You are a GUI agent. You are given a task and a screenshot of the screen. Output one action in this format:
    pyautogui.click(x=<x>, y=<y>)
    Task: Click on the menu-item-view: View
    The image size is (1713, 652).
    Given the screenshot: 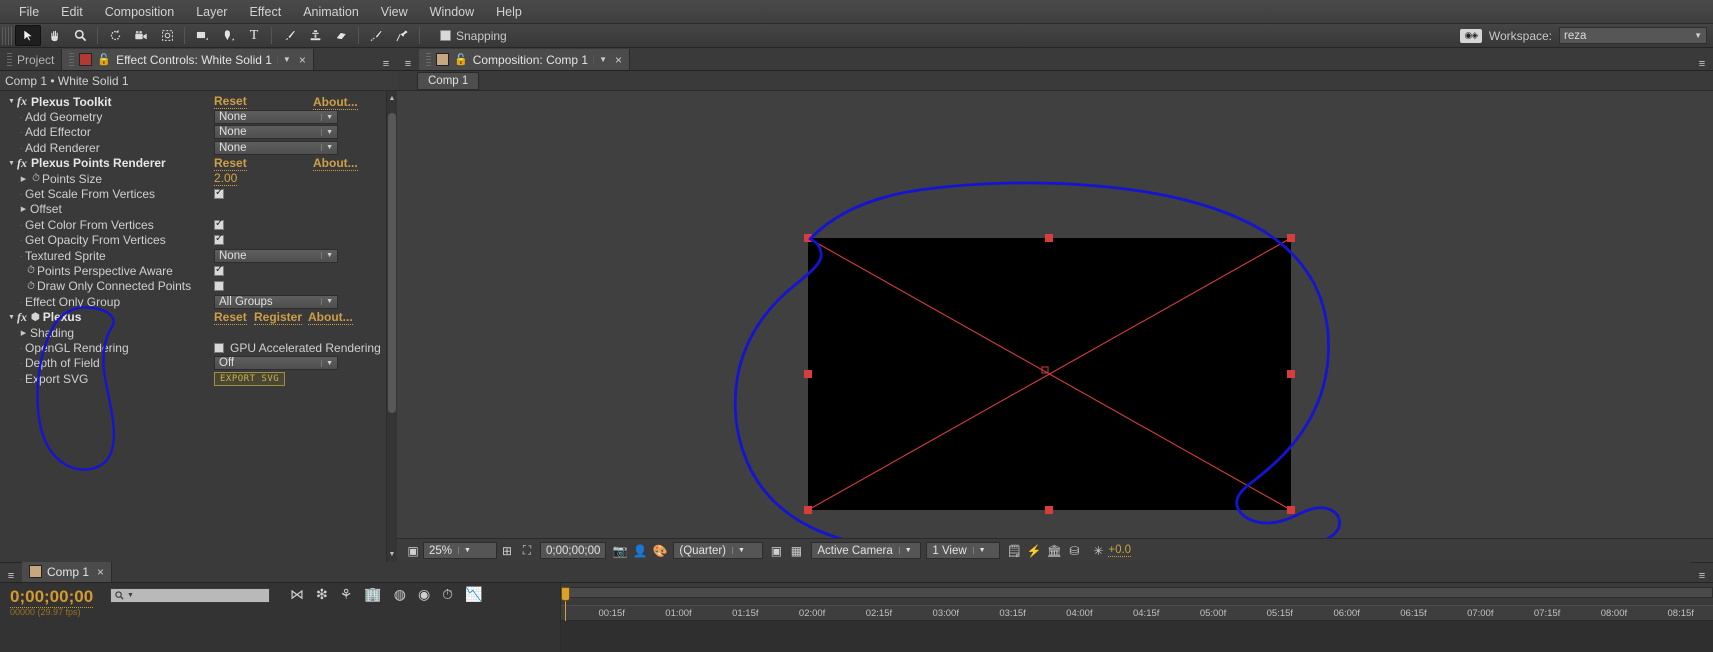 What is the action you would take?
    pyautogui.click(x=394, y=12)
    